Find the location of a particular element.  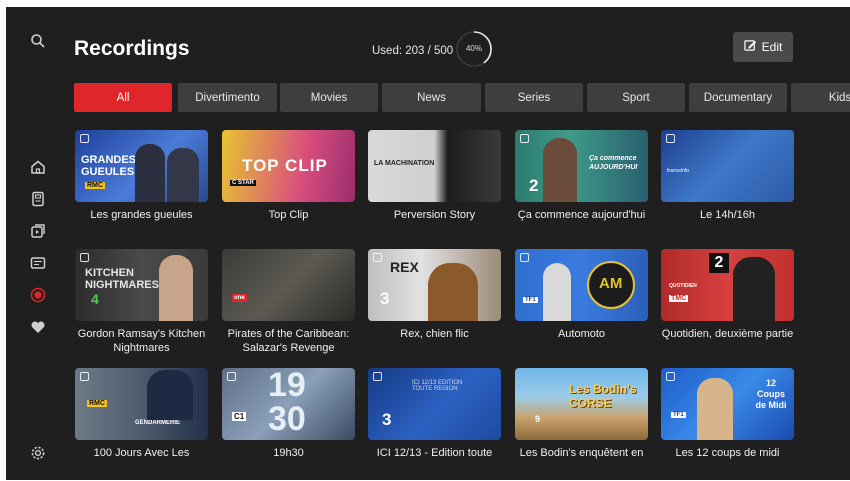

edit-icon is located at coordinates (750, 47).